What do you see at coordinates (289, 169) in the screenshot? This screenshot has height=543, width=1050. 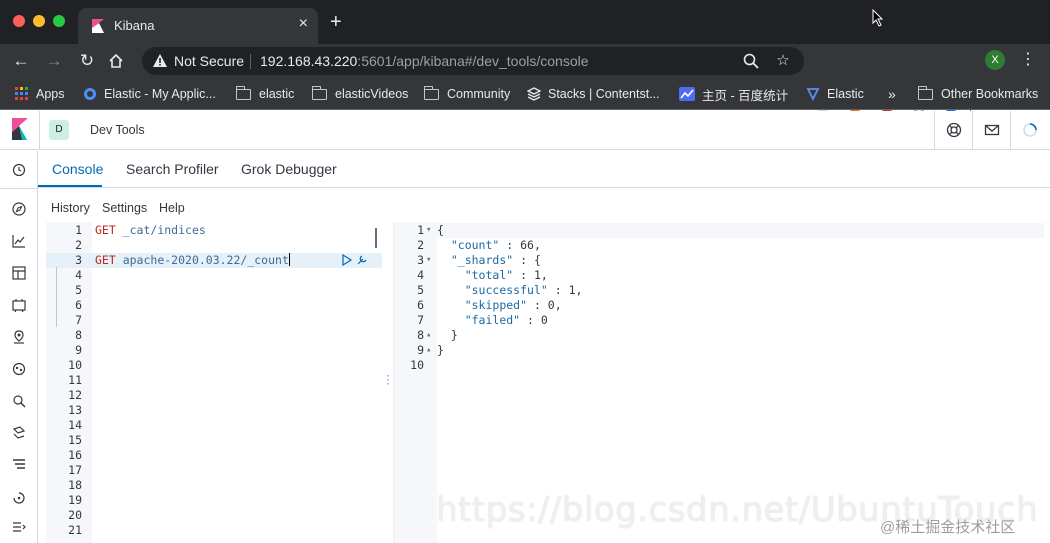 I see `tab-grok-debugger: Grok Debugger` at bounding box center [289, 169].